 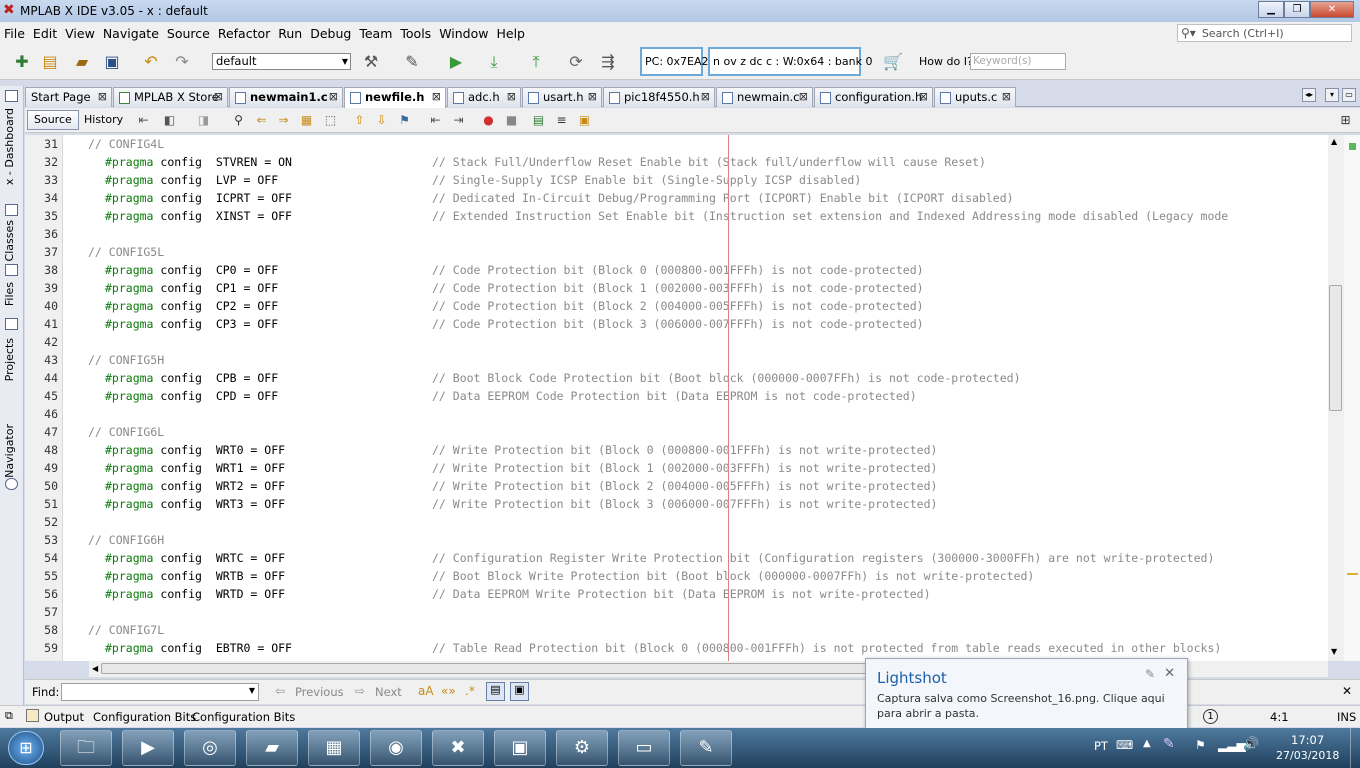 What do you see at coordinates (80, 33) in the screenshot?
I see `menu-view: View` at bounding box center [80, 33].